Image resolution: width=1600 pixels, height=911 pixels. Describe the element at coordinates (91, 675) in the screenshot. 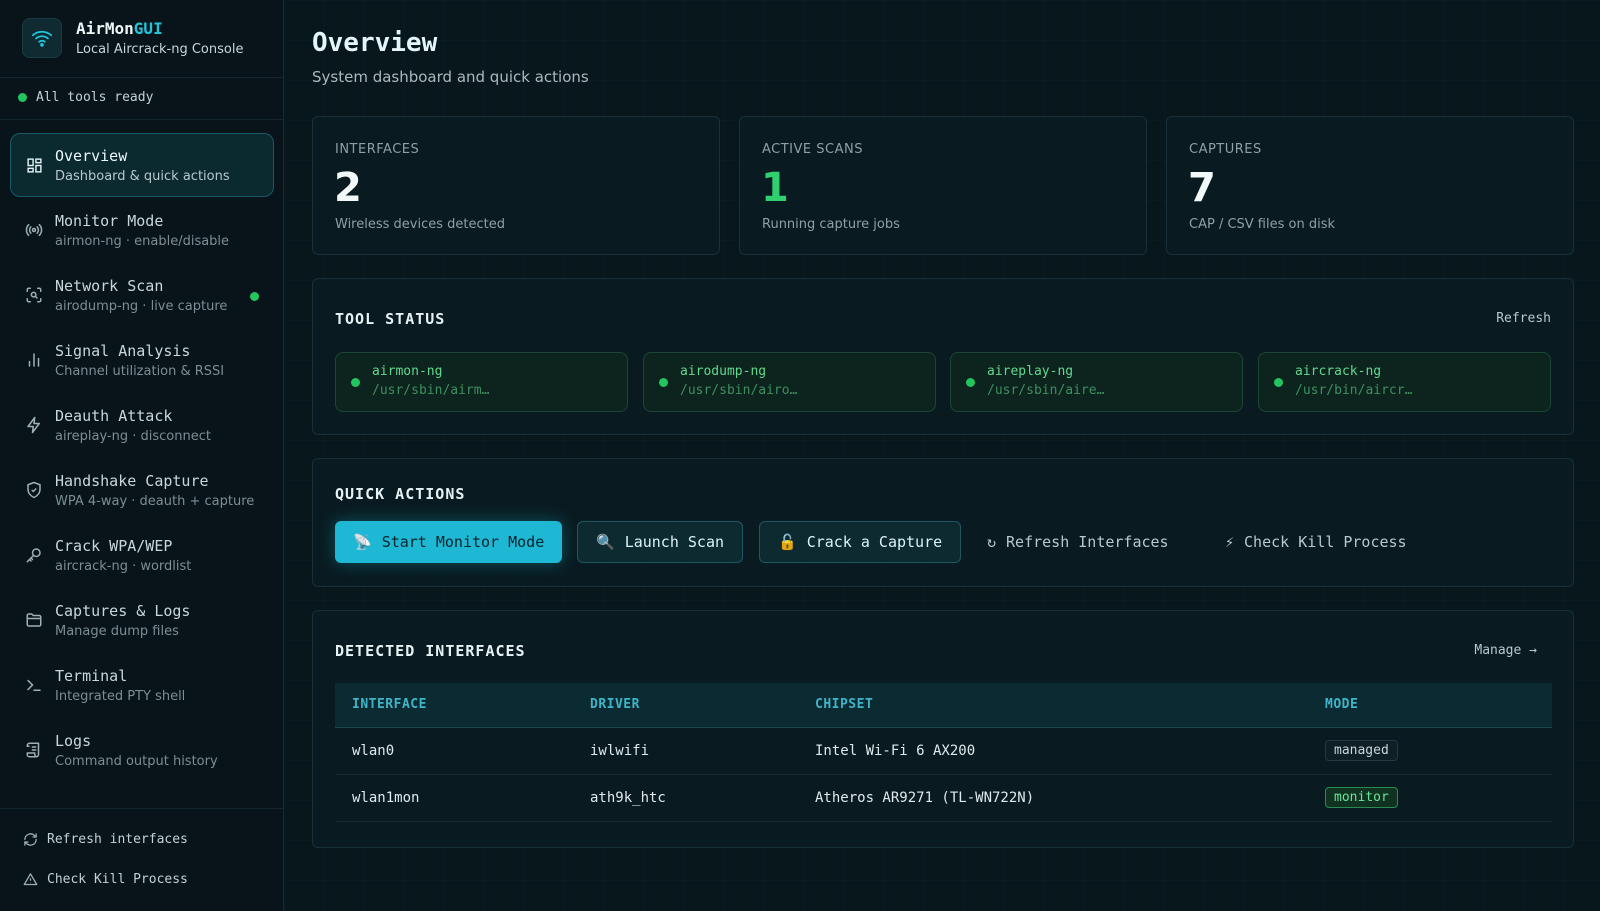

I see `sidebar-item-title: Terminal` at that location.